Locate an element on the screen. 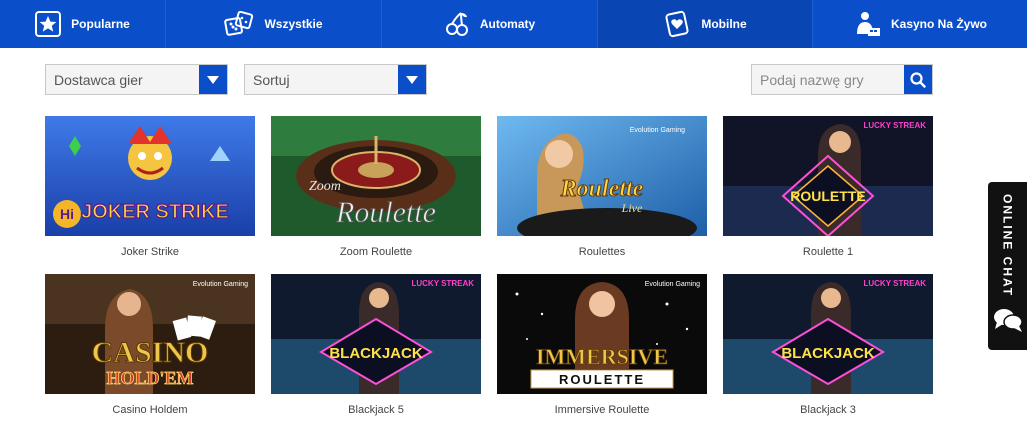  search-input is located at coordinates (828, 79).